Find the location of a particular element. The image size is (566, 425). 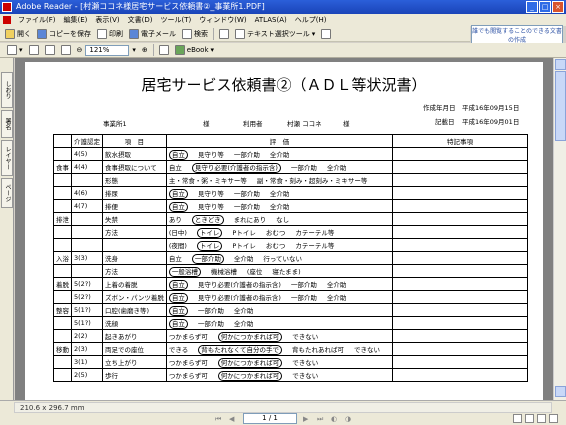

table-row: 着脱 5(2?) 上着の着脱 自立 見守り必要(介護者の指示含) 一部介助 全介助 is located at coordinates (291, 284).